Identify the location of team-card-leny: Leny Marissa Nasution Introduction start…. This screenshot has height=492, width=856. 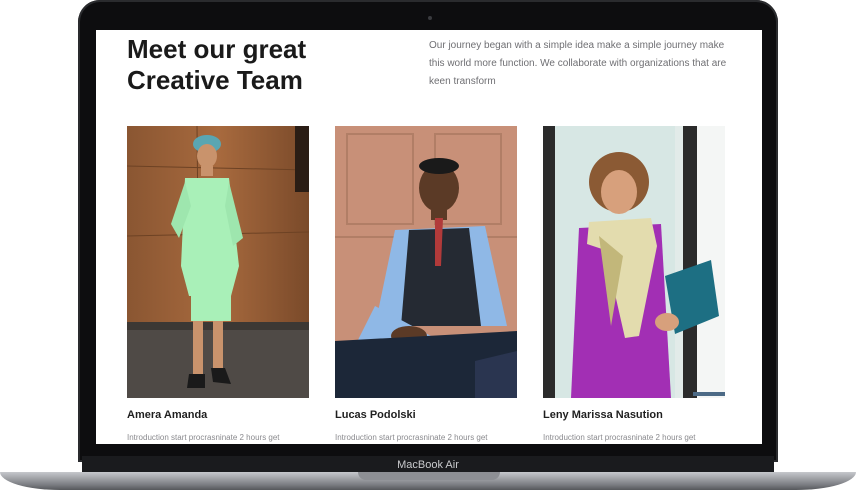
(634, 284).